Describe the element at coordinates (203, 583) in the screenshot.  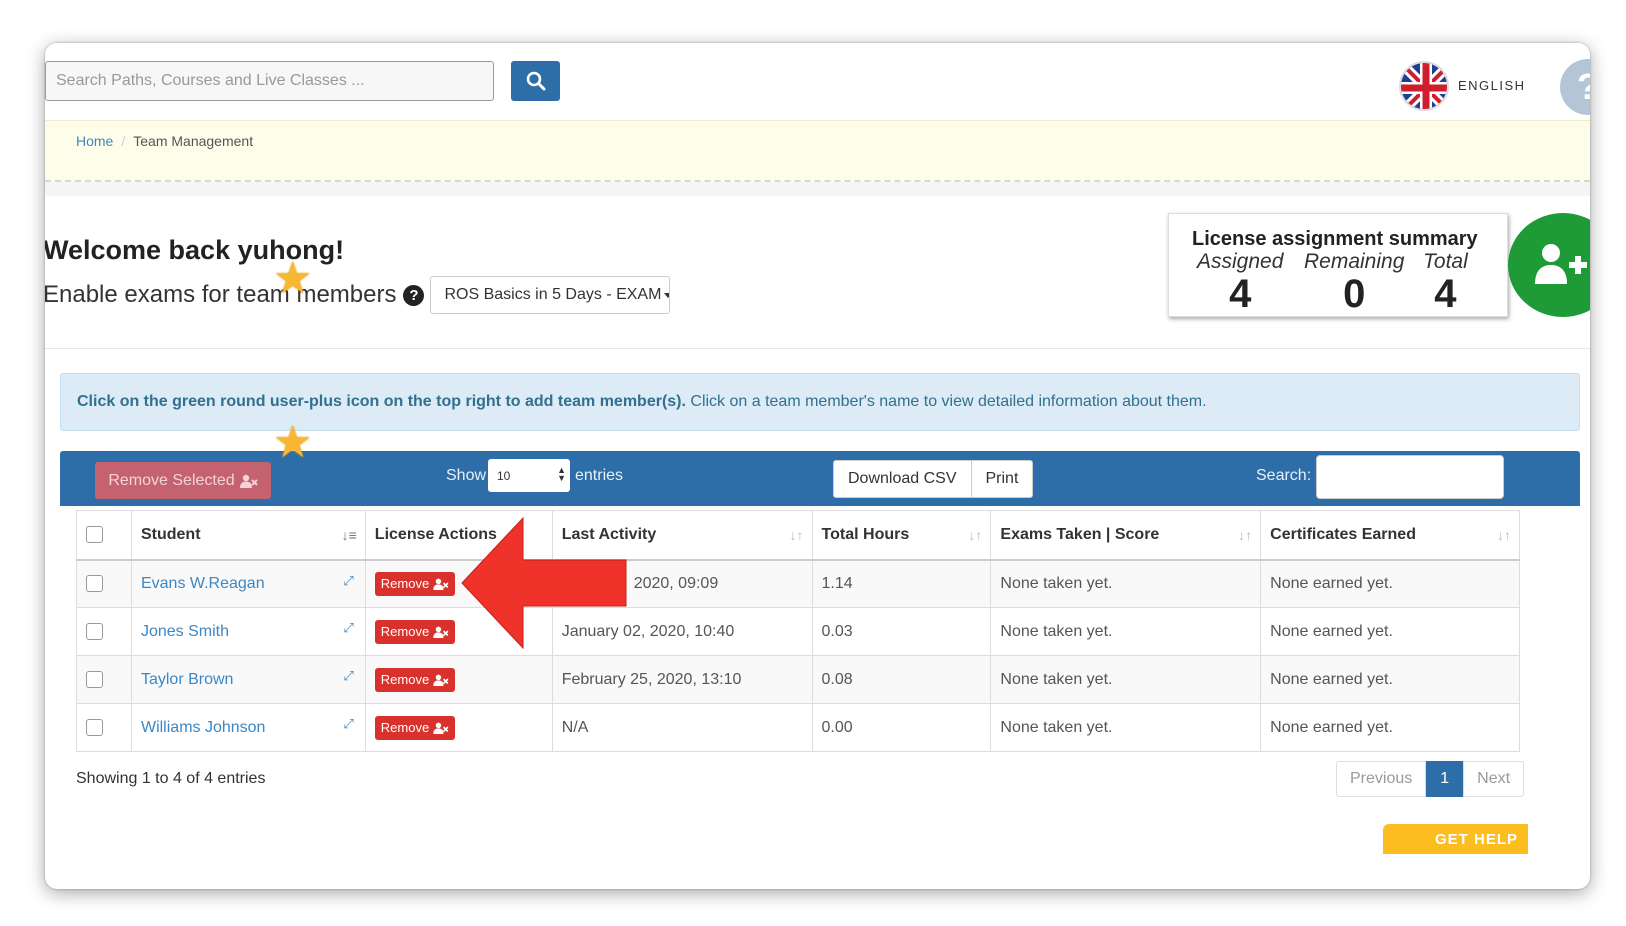
I see `student-name-link: Evans W.Reagan` at that location.